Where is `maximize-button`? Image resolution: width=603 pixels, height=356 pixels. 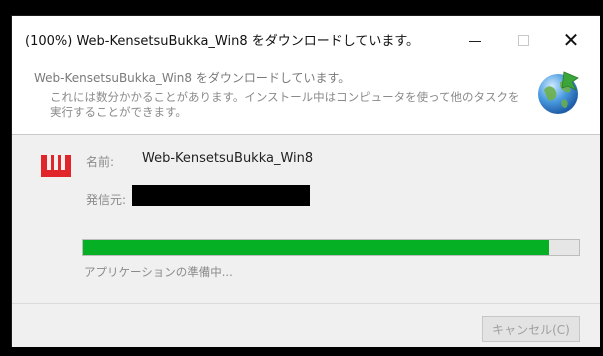 maximize-button is located at coordinates (523, 40).